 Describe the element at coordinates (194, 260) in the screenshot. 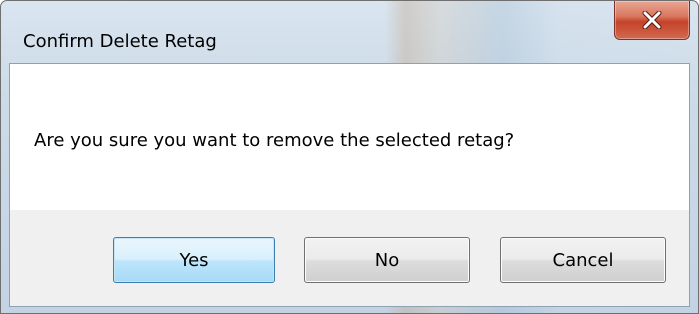

I see `yes-button: Yes` at that location.